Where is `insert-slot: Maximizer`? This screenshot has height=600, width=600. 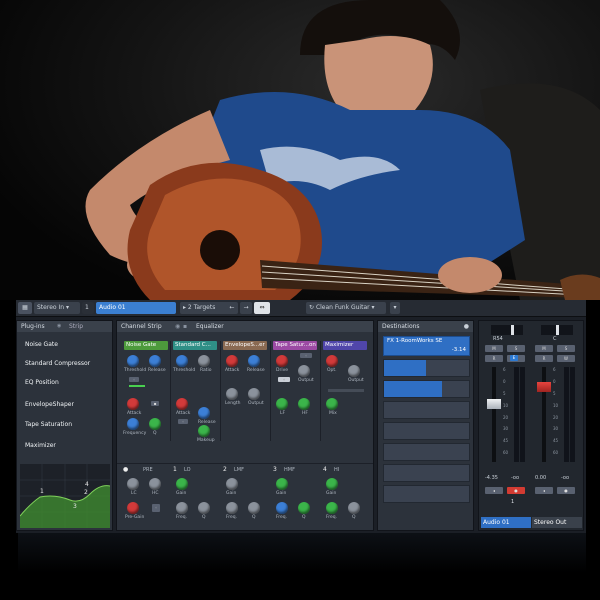
insert-slot: Maximizer is located at coordinates (65, 445).